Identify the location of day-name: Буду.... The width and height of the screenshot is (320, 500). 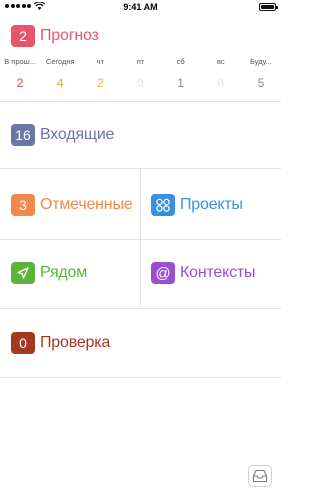
(260, 61).